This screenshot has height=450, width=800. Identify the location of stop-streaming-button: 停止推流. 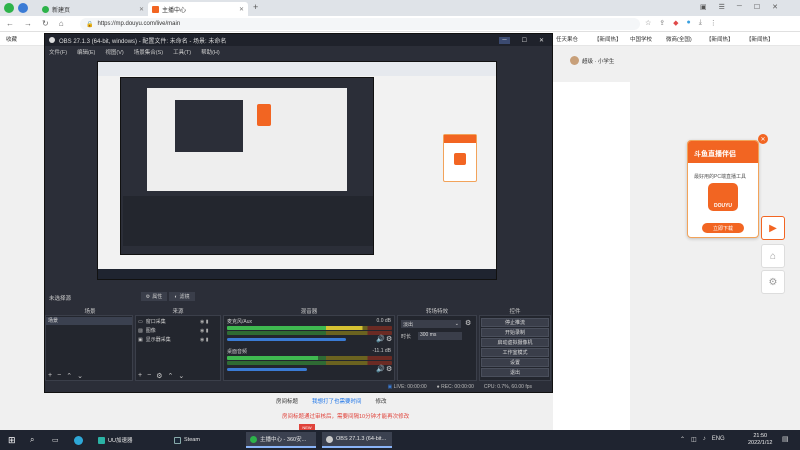
(515, 322).